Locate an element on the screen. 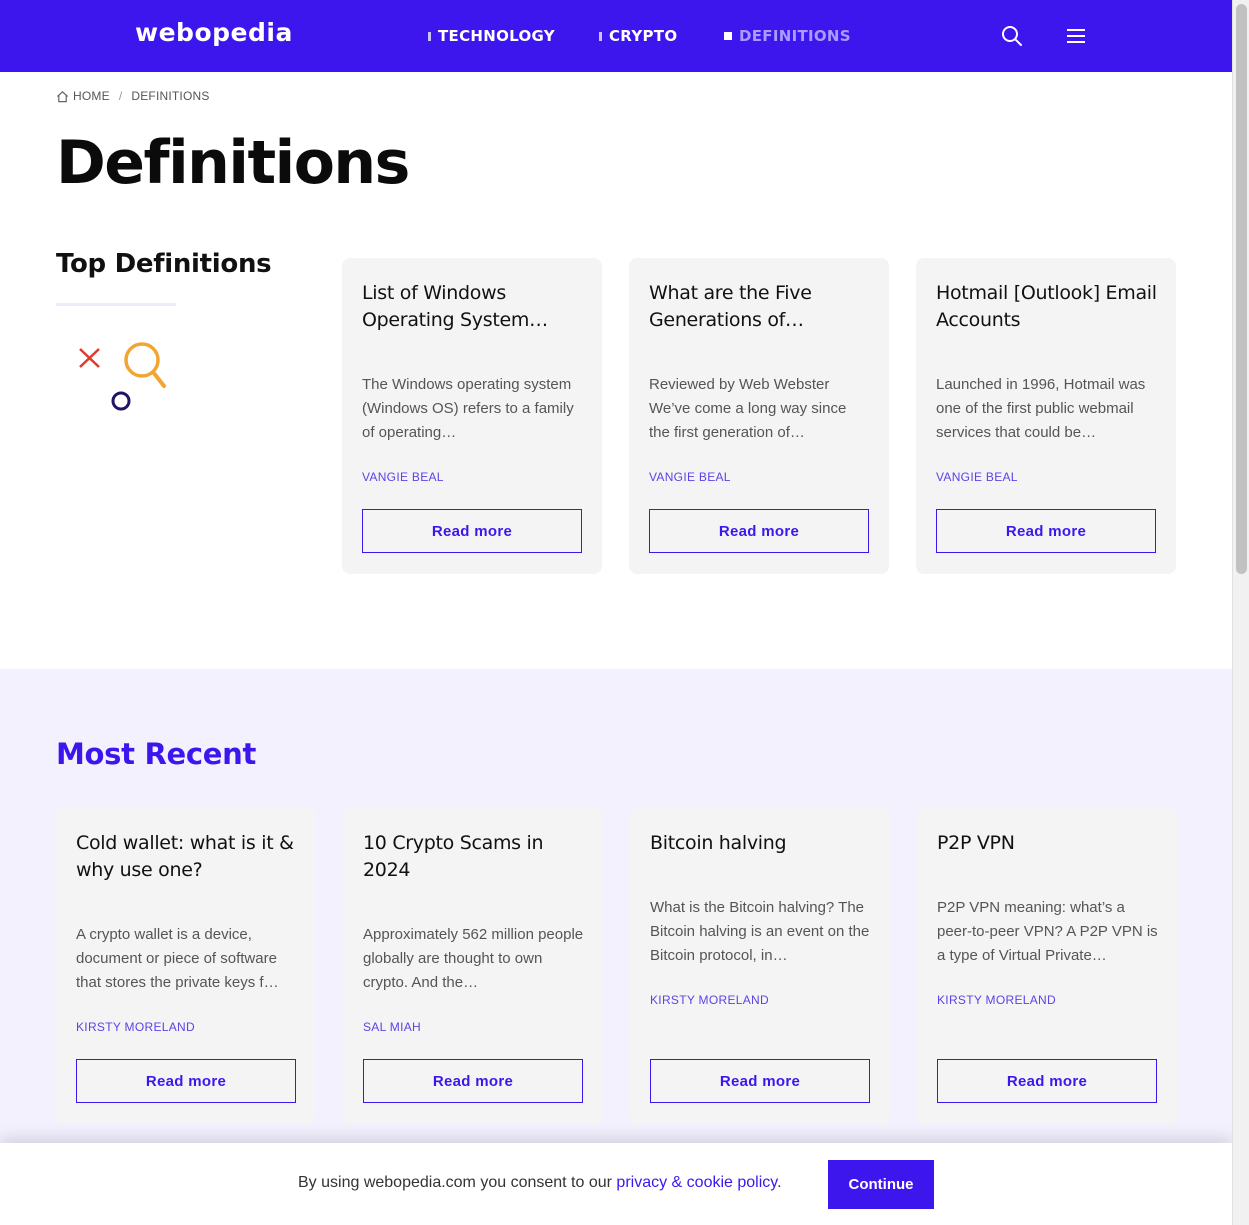 This screenshot has width=1249, height=1225. privacy-policy-link: privacy & cookie policy is located at coordinates (696, 1182).